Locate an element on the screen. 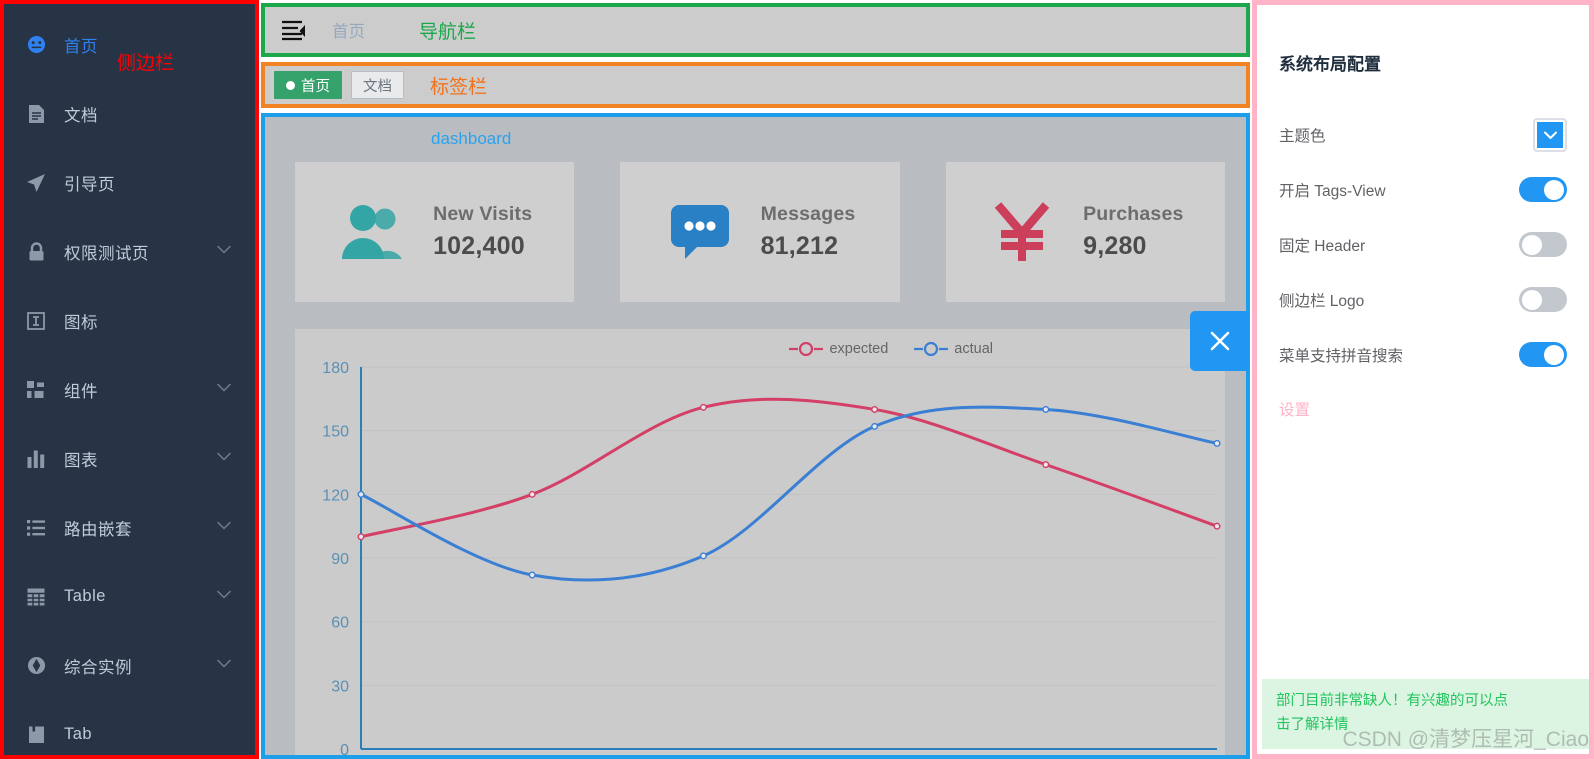  hamburger-collapse-icon is located at coordinates (293, 30).